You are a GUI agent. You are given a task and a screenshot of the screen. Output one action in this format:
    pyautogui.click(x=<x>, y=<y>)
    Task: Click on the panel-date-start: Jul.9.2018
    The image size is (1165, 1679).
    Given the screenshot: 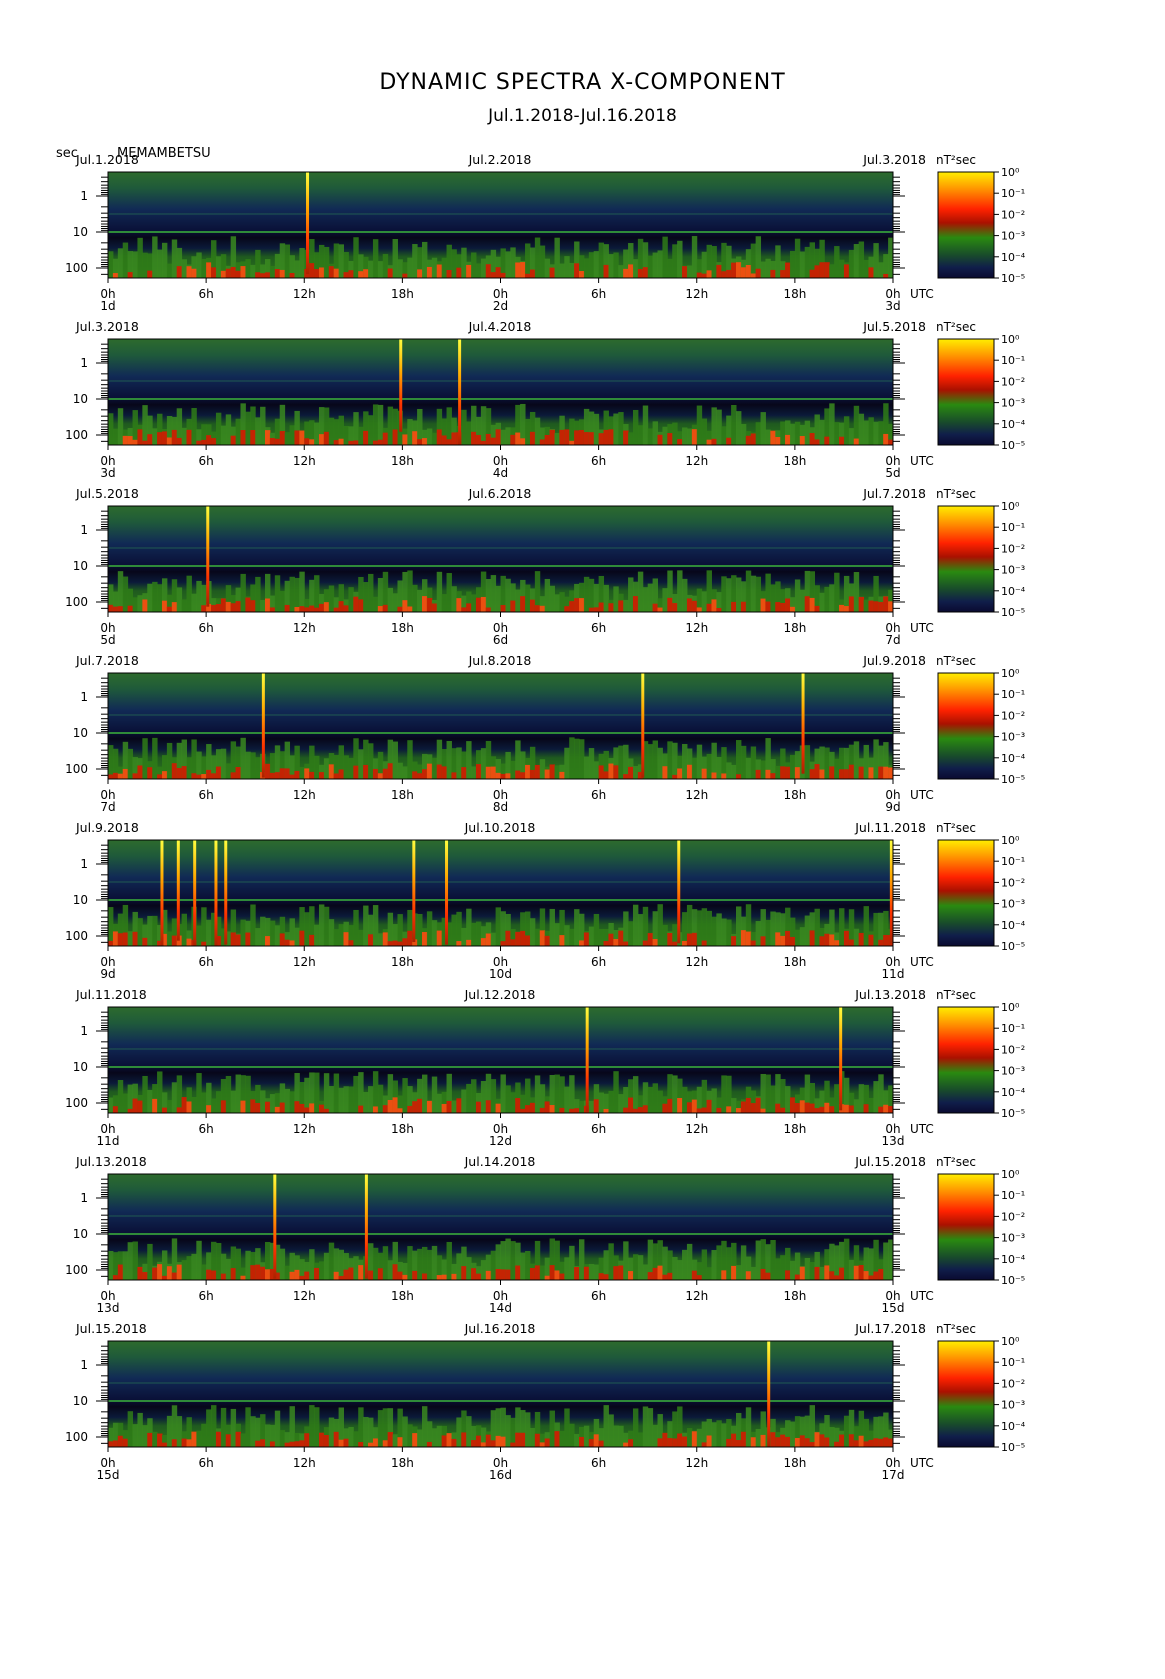 What is the action you would take?
    pyautogui.click(x=107, y=827)
    